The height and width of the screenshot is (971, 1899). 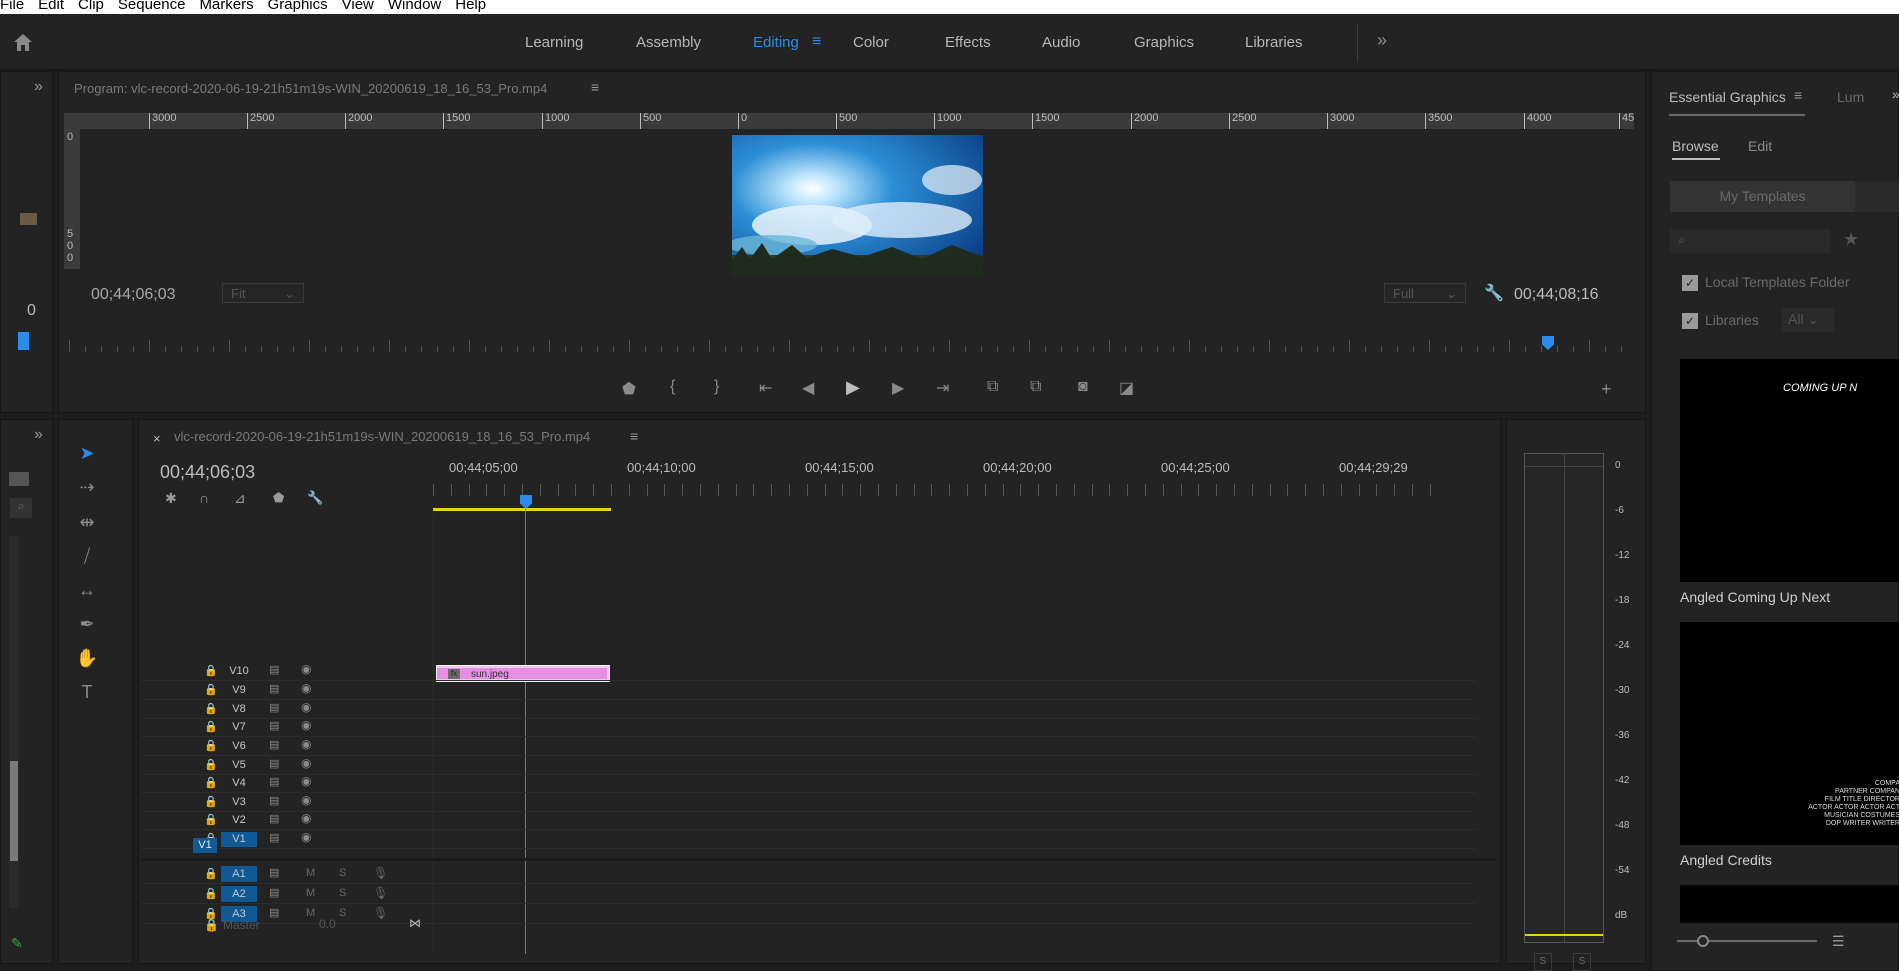 What do you see at coordinates (205, 845) in the screenshot?
I see `source-patch-v1: V1` at bounding box center [205, 845].